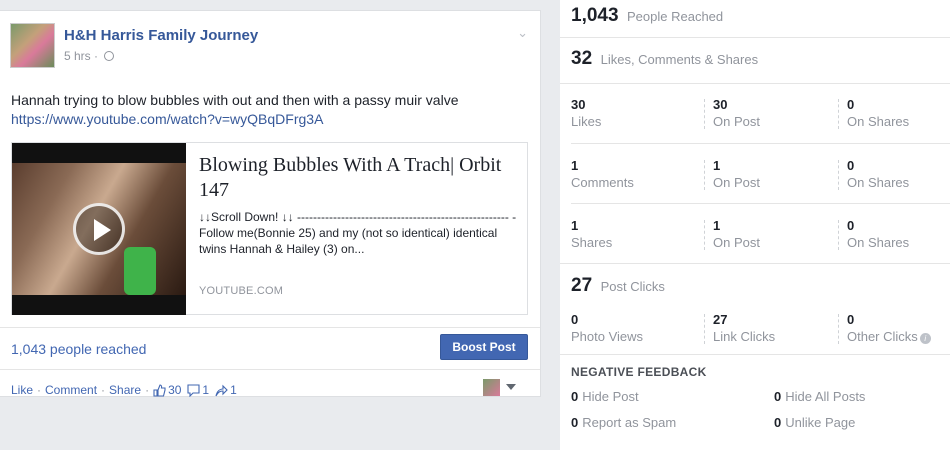 The image size is (950, 450). I want to click on stat-cell: 0 Other Clicks i, so click(889, 330).